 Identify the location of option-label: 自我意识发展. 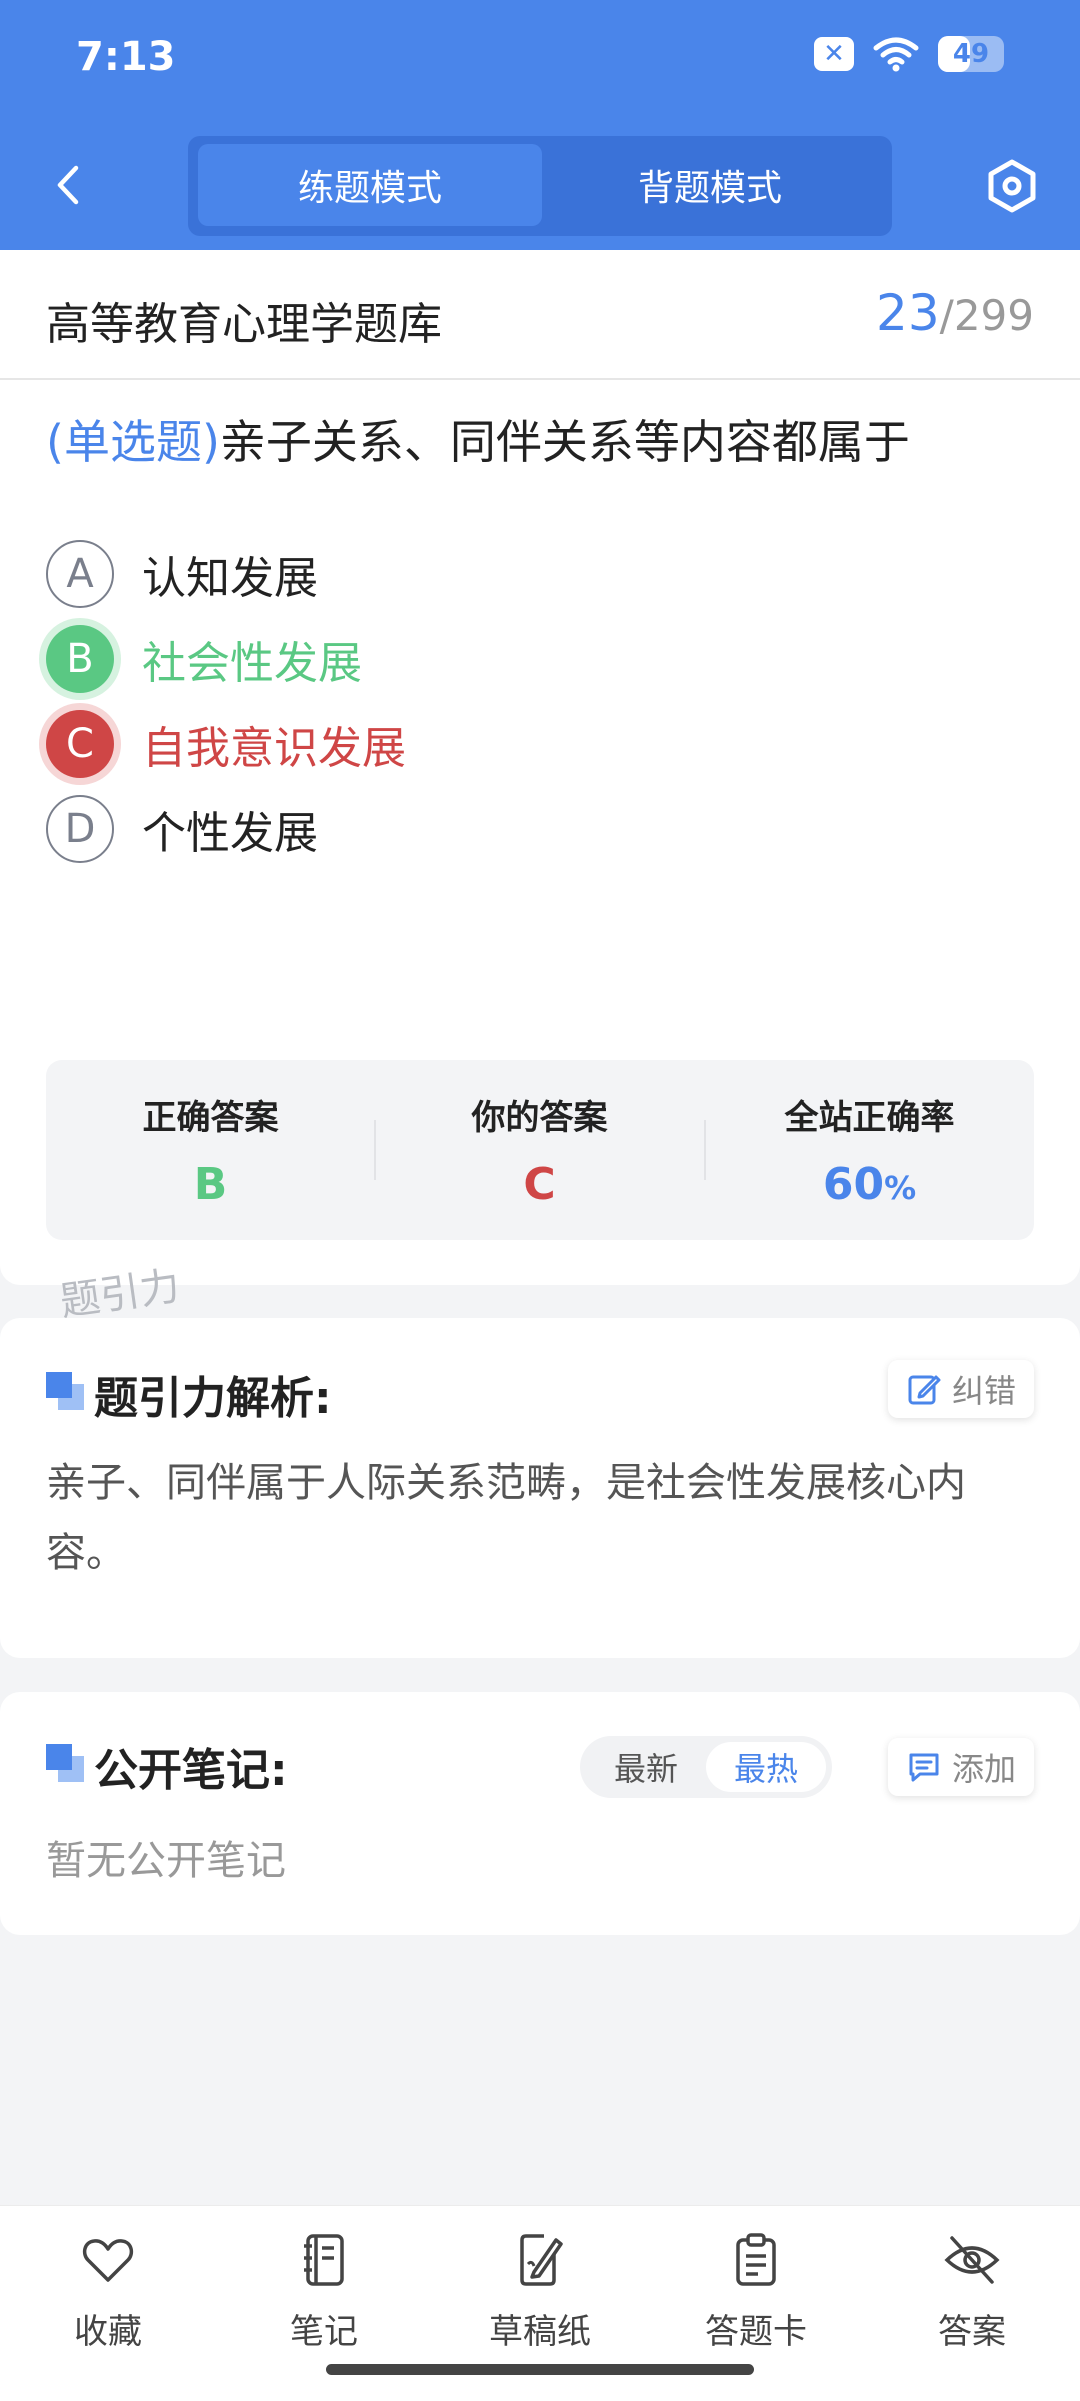
(274, 748).